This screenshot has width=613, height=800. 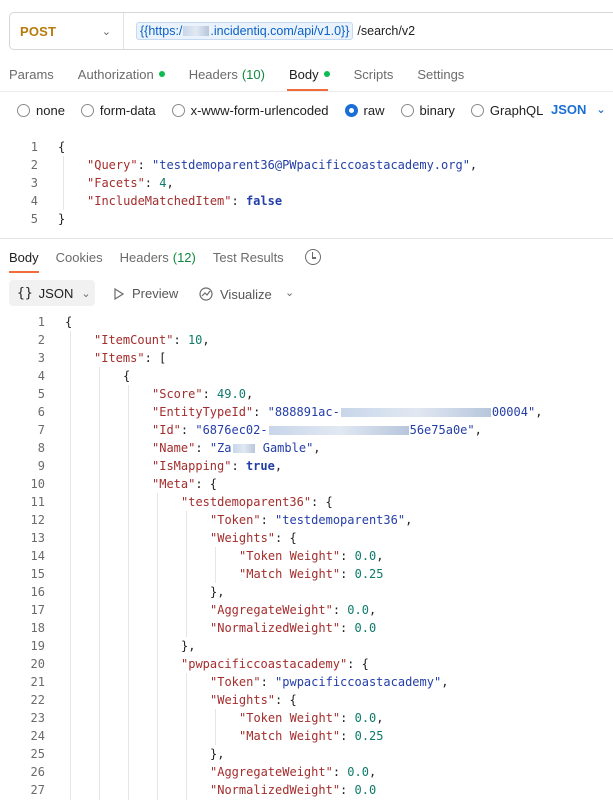 What do you see at coordinates (37, 790) in the screenshot?
I see `line-number: 27` at bounding box center [37, 790].